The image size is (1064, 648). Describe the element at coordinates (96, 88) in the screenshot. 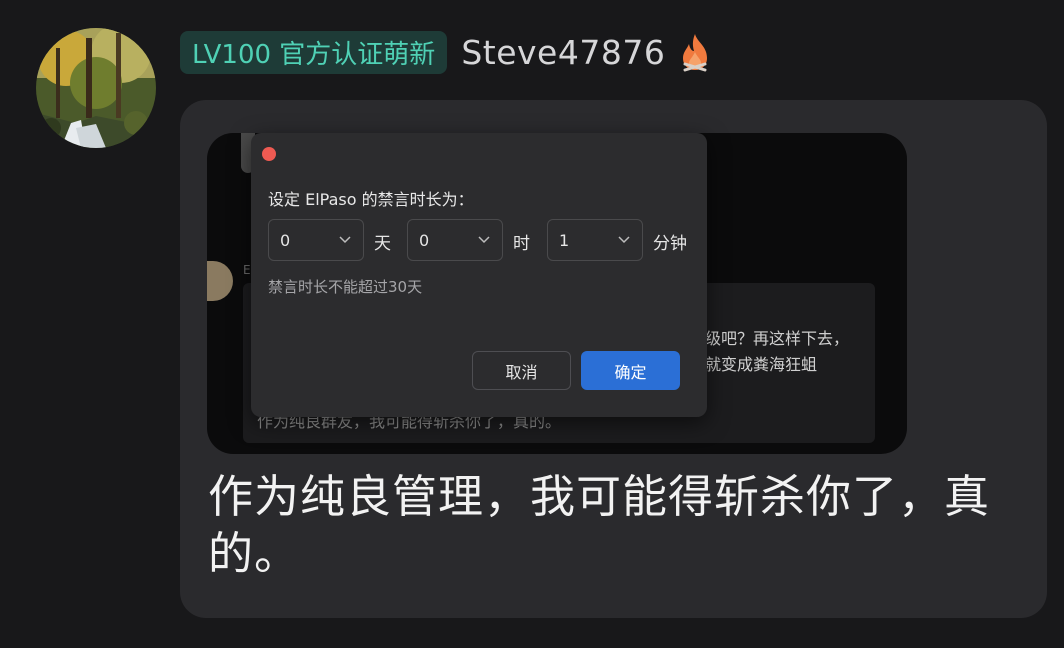

I see `avatar` at that location.